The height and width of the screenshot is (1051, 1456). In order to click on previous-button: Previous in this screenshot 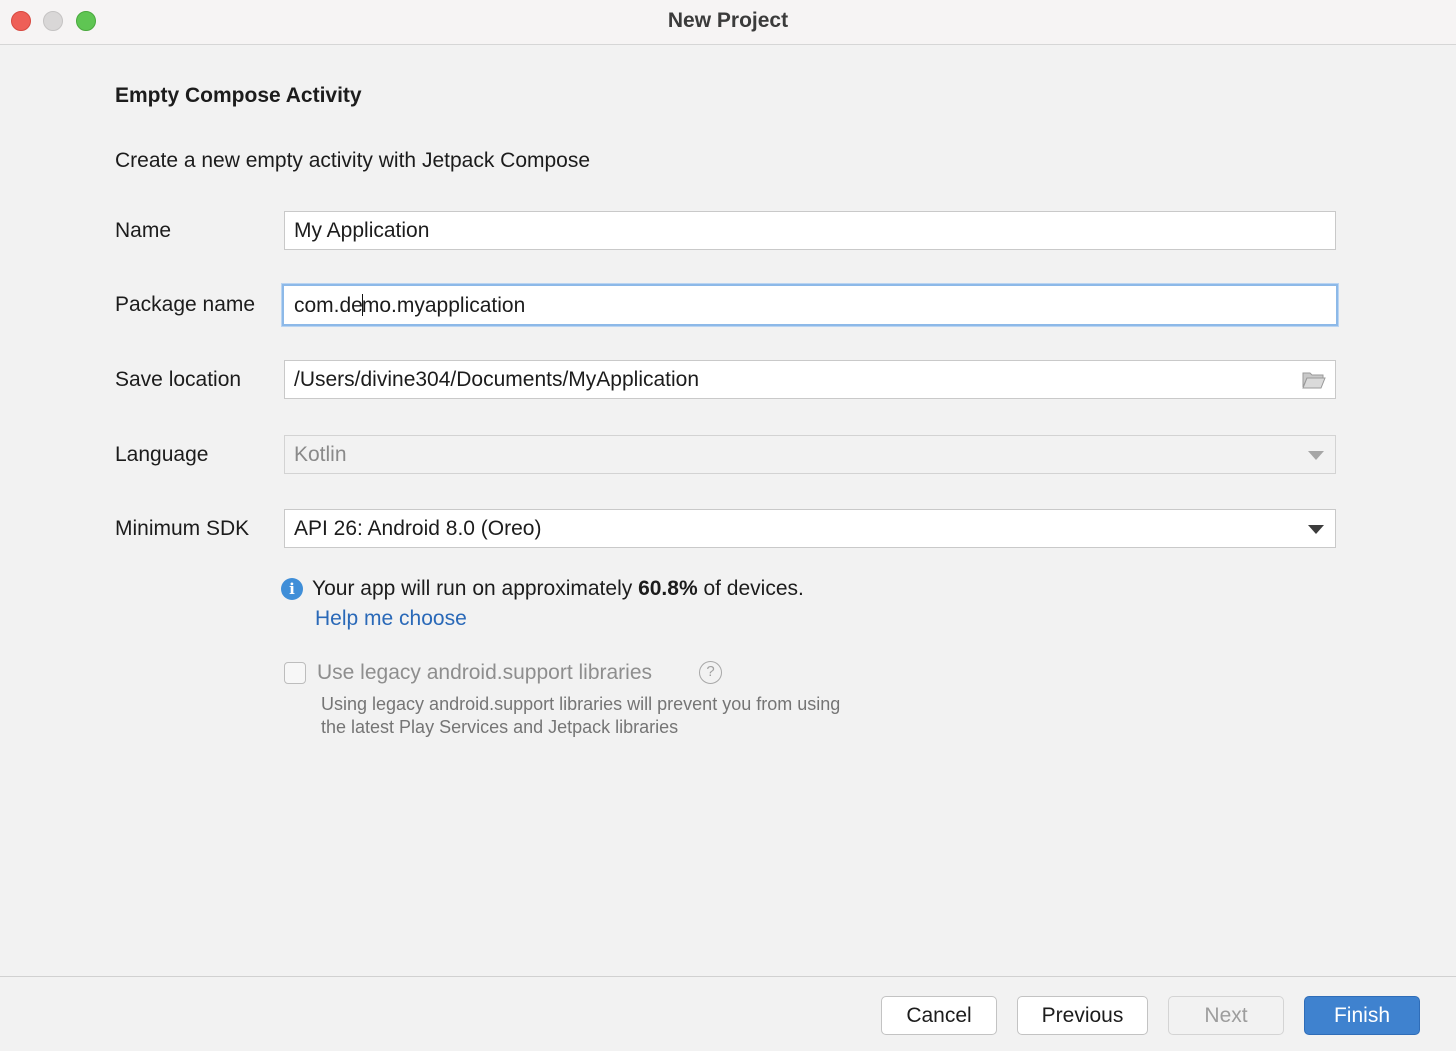, I will do `click(1082, 1015)`.